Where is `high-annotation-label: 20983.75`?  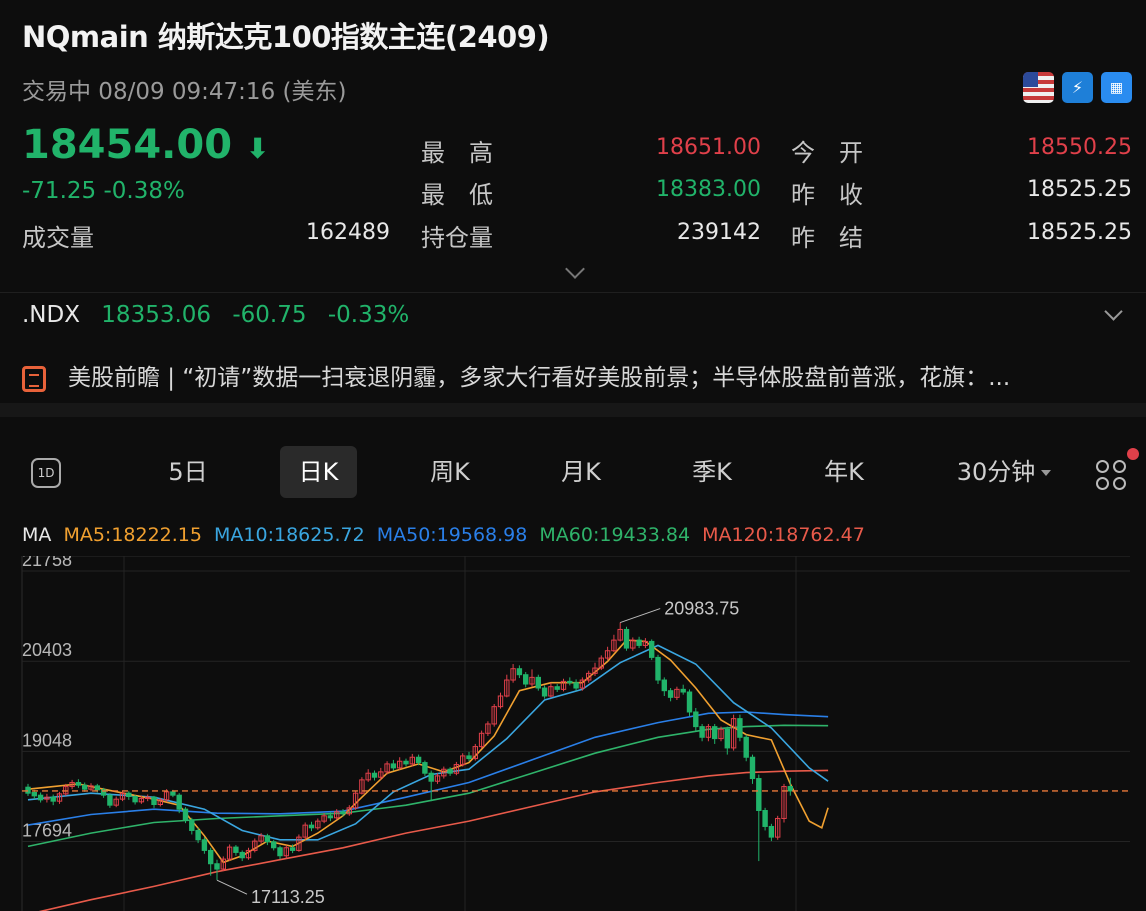
high-annotation-label: 20983.75 is located at coordinates (701, 609).